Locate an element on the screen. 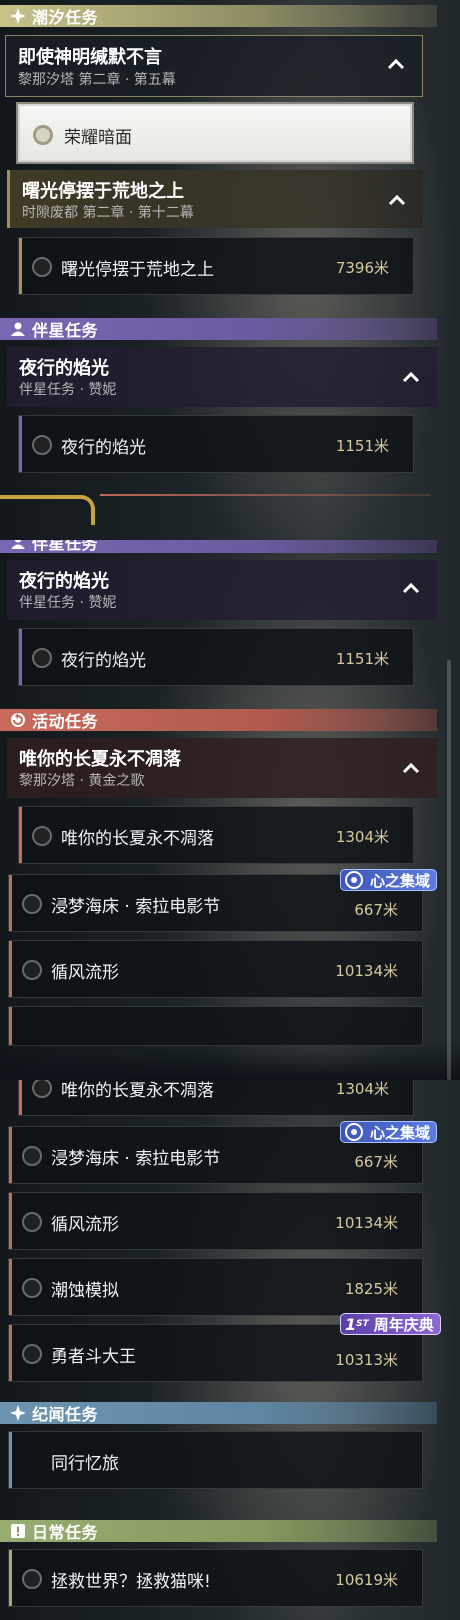  category-event-header: 活动任务 is located at coordinates (218, 720).